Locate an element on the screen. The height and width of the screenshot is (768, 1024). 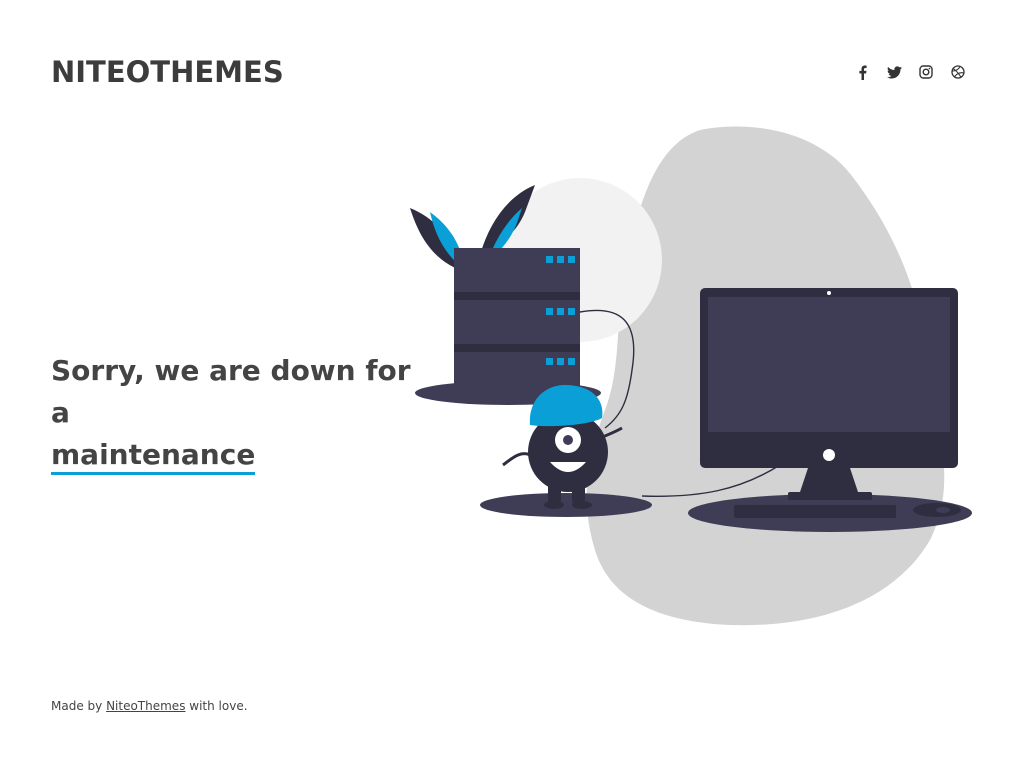
facebook-link is located at coordinates (862, 72).